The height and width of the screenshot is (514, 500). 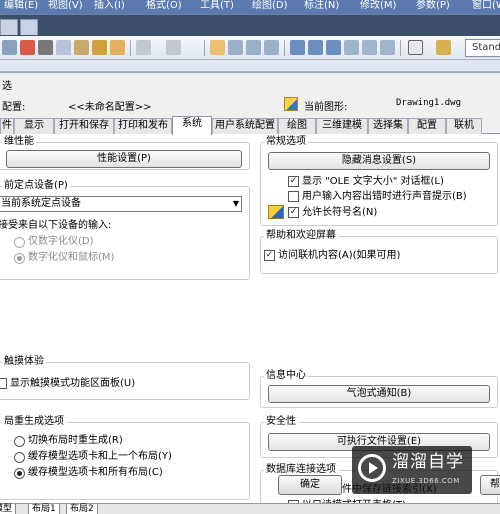 What do you see at coordinates (8, 509) in the screenshot?
I see `layout-tab-model: 模型` at bounding box center [8, 509].